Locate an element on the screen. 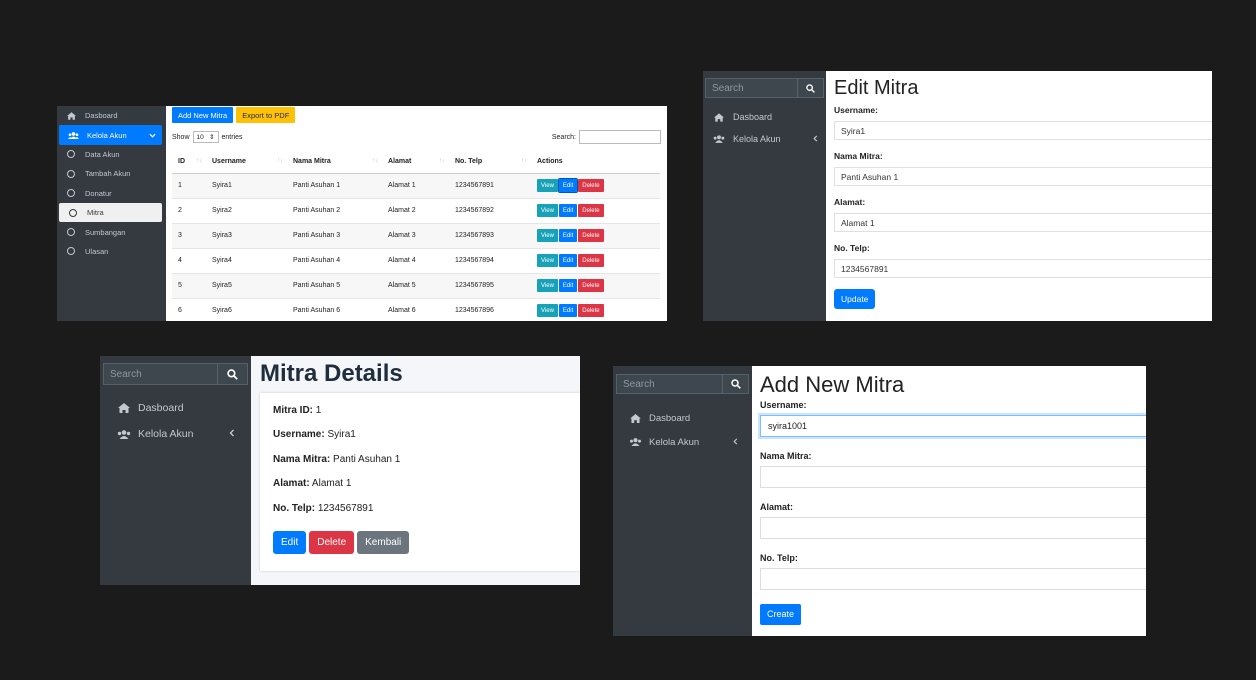  back-button: Kembali is located at coordinates (383, 542).